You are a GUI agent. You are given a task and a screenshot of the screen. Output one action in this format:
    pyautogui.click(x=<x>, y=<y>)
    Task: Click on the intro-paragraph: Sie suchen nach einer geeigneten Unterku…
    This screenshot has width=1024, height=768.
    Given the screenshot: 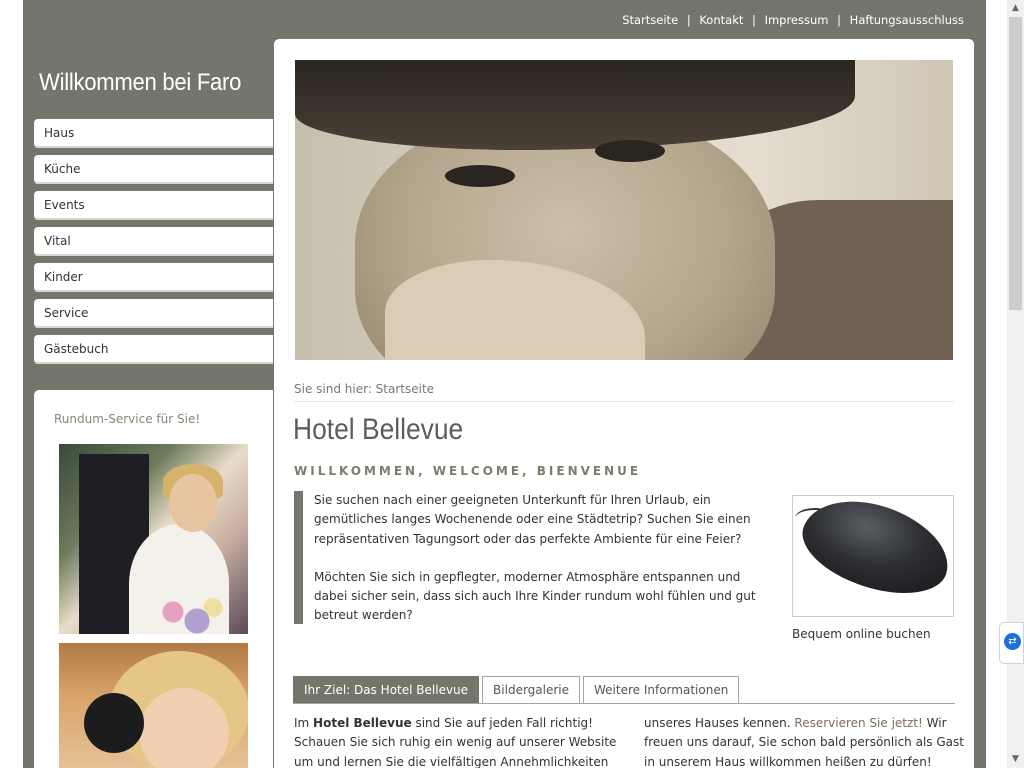 What is the action you would take?
    pyautogui.click(x=532, y=519)
    